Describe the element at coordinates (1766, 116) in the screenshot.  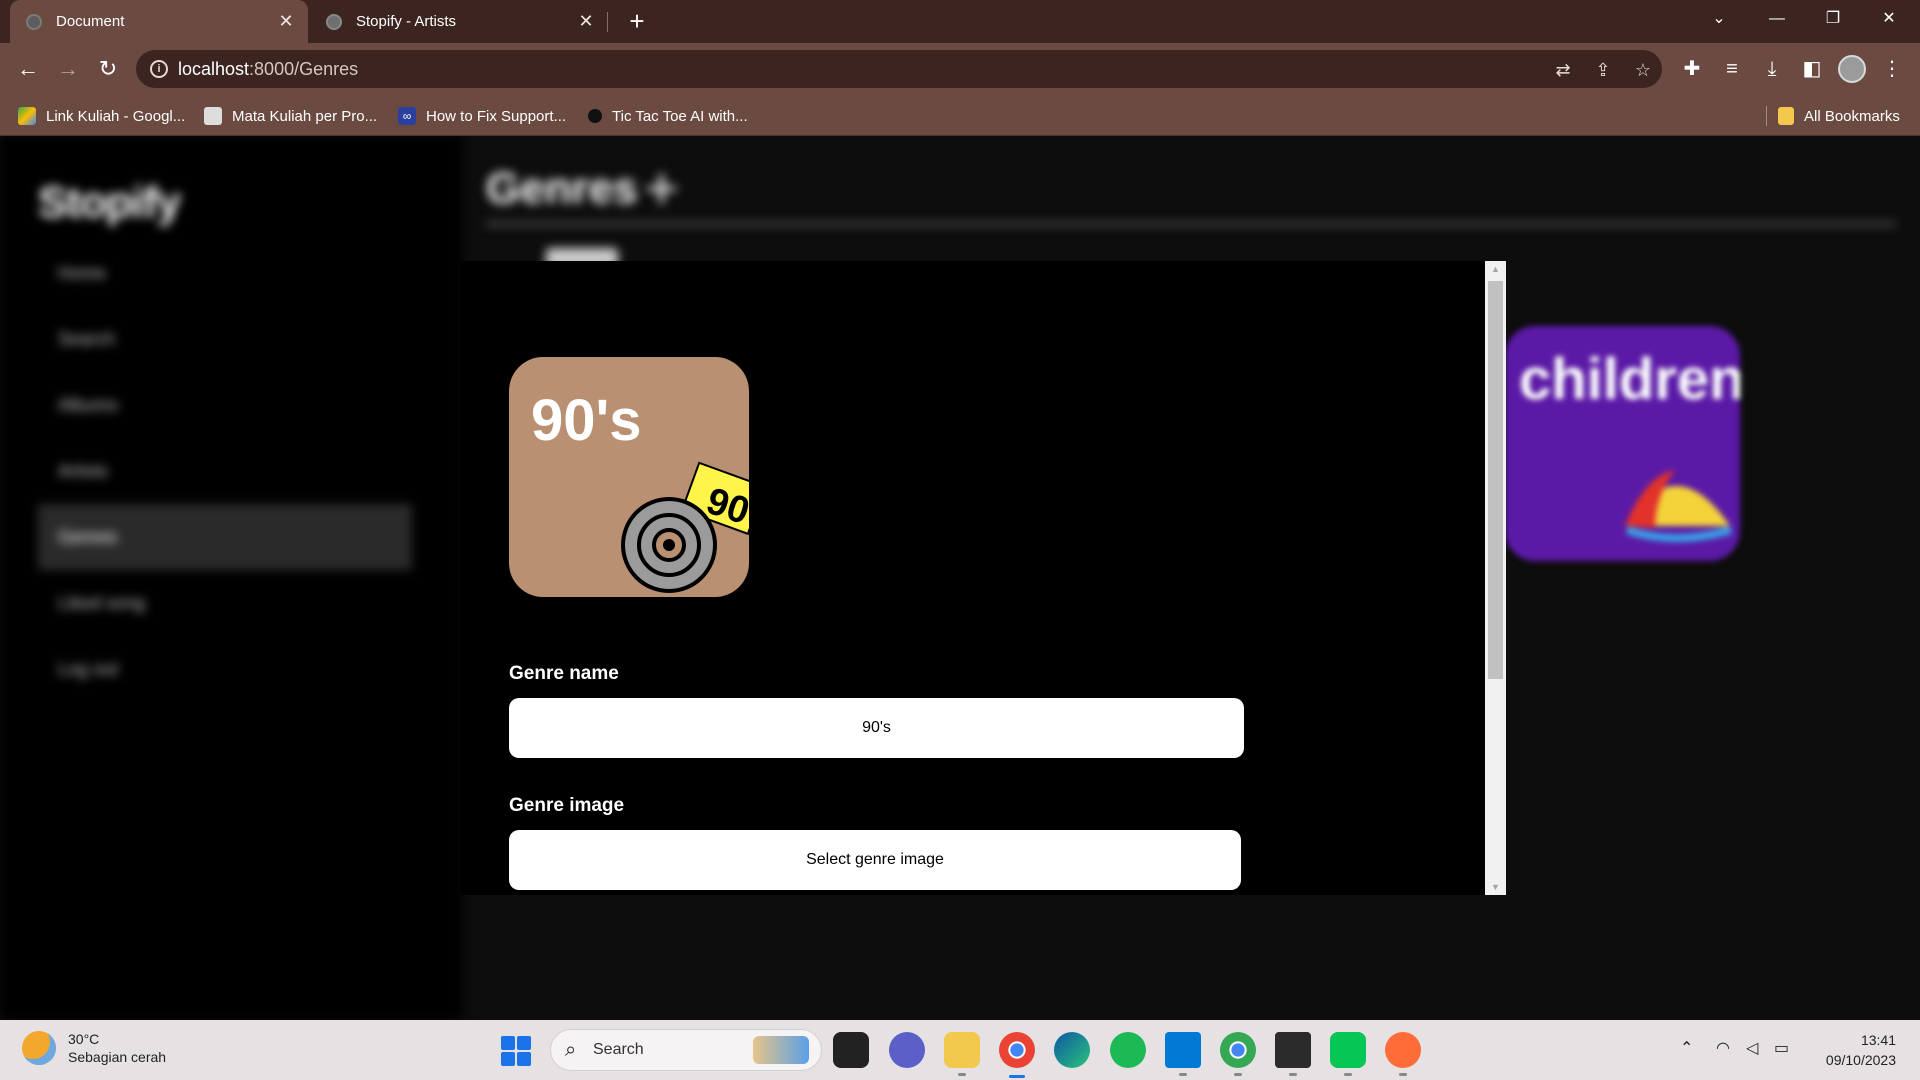
I see `bookmark-divider` at that location.